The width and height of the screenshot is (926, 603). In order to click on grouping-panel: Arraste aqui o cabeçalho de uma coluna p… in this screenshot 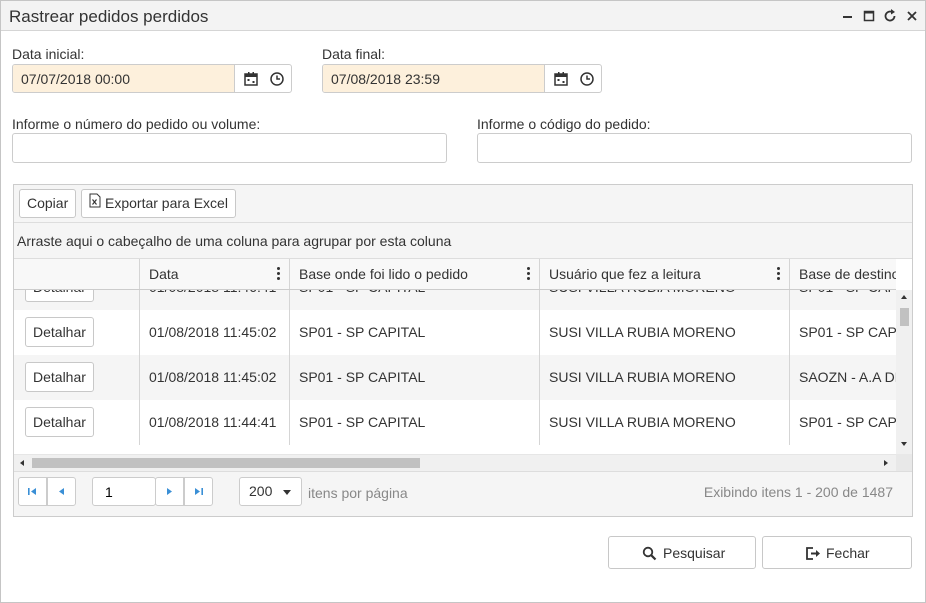, I will do `click(463, 241)`.